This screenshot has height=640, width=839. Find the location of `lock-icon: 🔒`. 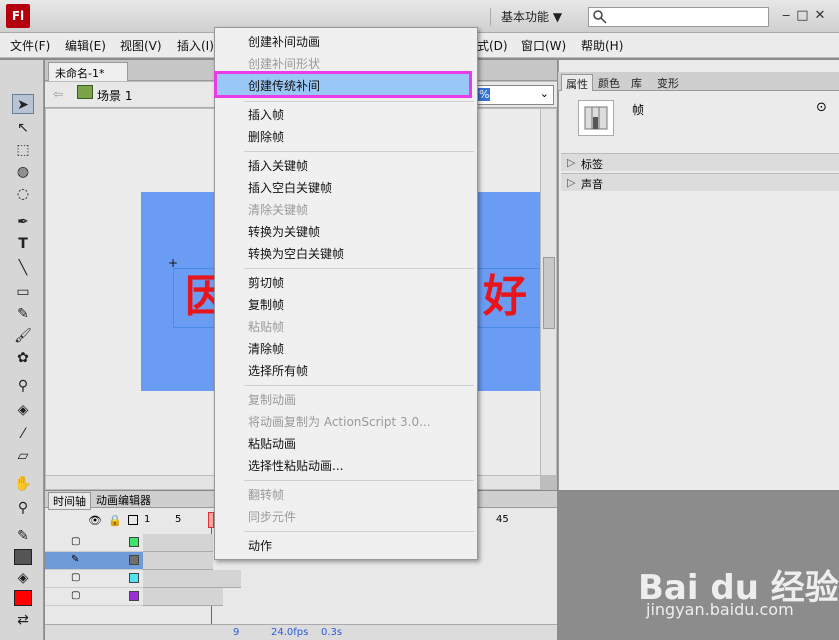

lock-icon: 🔒 is located at coordinates (115, 520).